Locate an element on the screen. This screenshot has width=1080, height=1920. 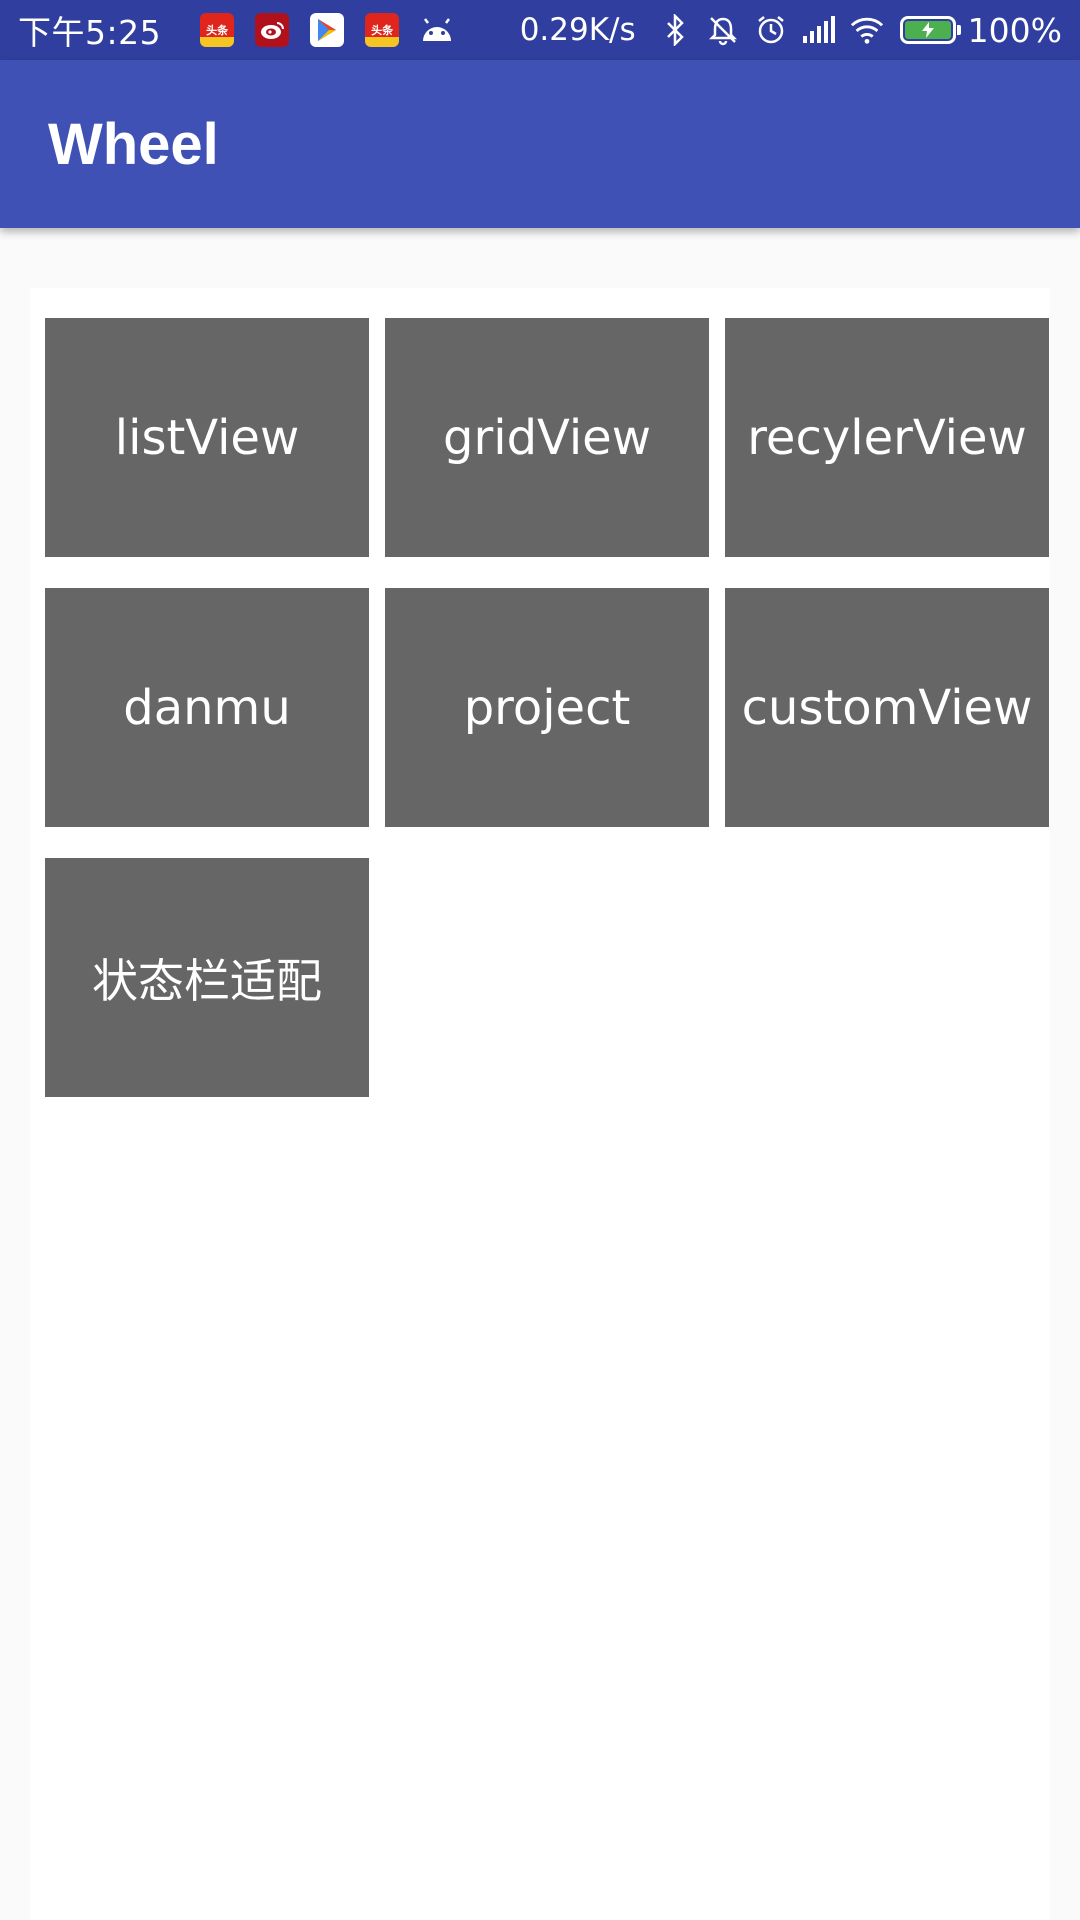
play-store-icon is located at coordinates (327, 30).